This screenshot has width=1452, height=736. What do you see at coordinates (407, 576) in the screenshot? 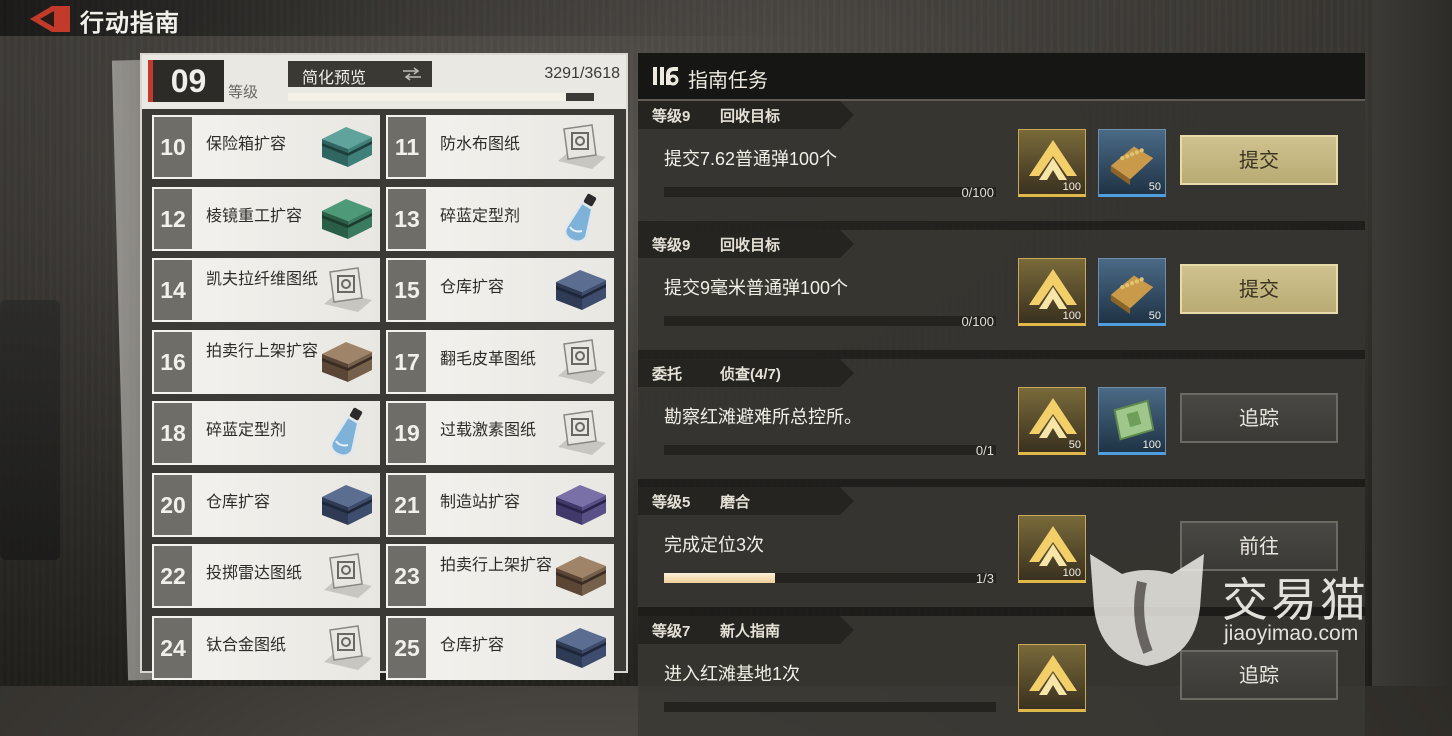
I see `unlock-level: 23` at bounding box center [407, 576].